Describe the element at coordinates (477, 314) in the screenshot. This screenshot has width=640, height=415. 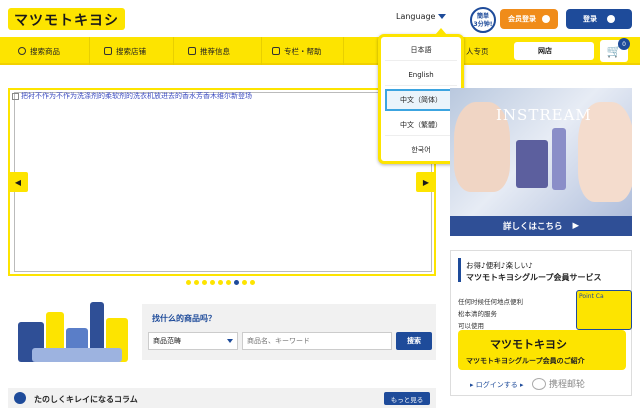
I see `list-item: 松本清的服务` at that location.